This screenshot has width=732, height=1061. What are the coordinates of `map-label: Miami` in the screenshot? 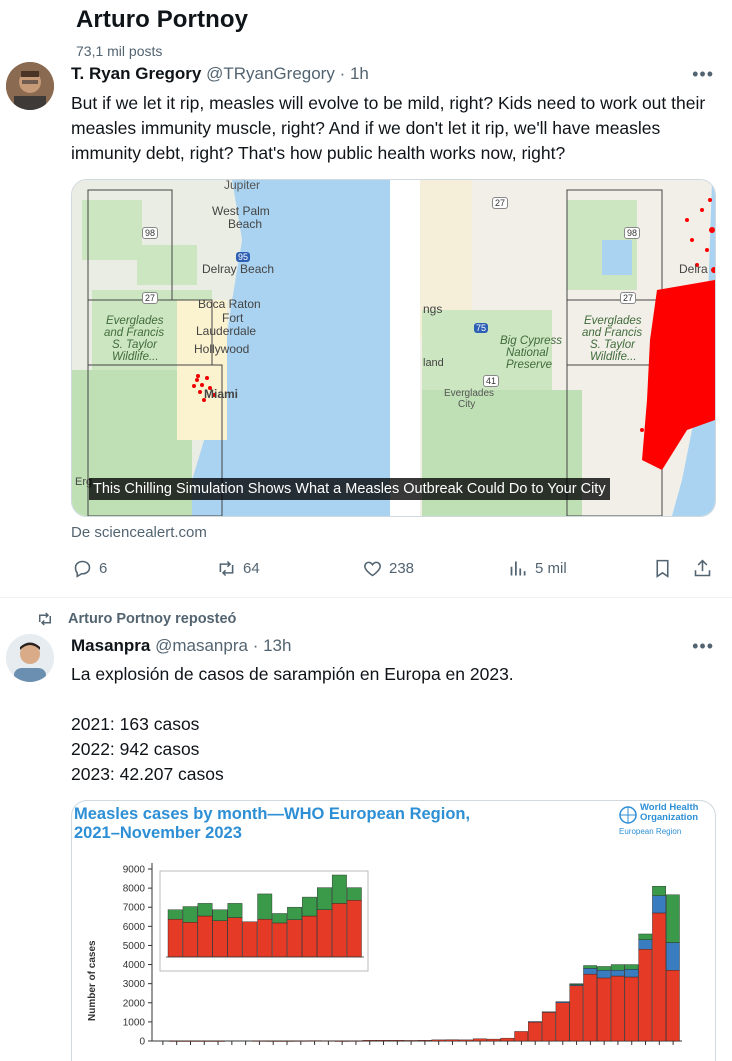 It's located at (221, 394).